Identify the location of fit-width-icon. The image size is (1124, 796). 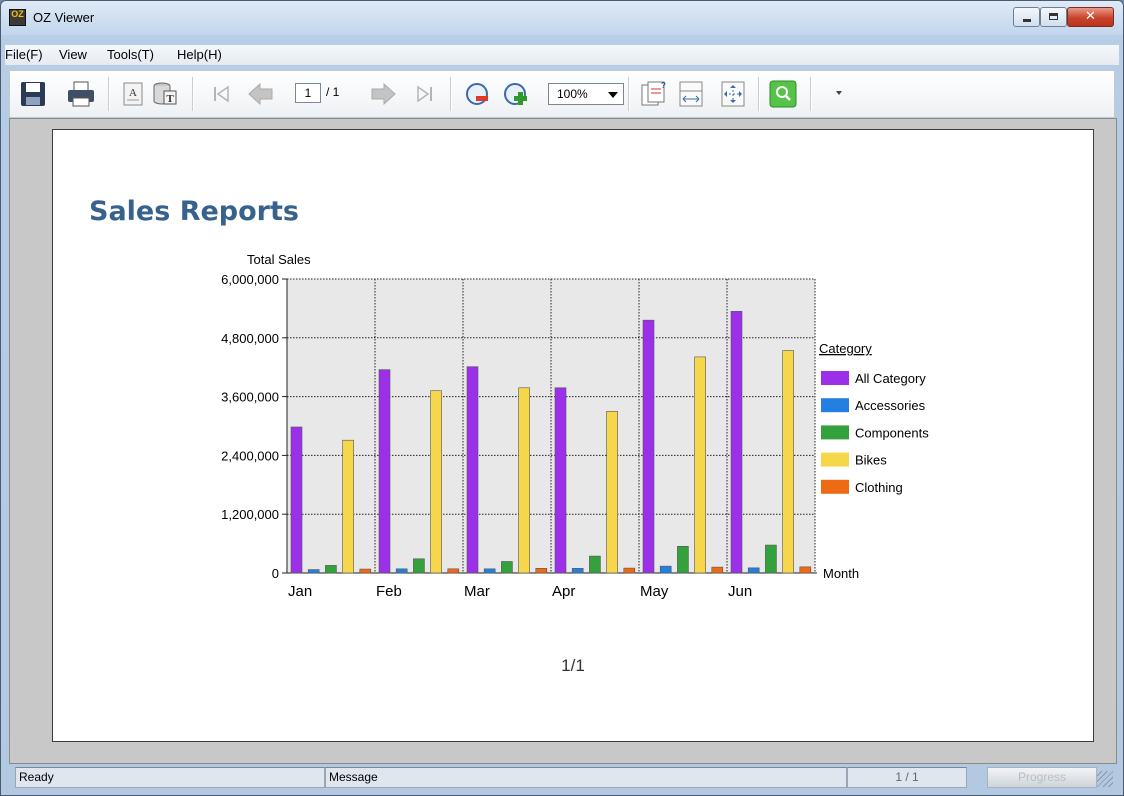
(691, 94).